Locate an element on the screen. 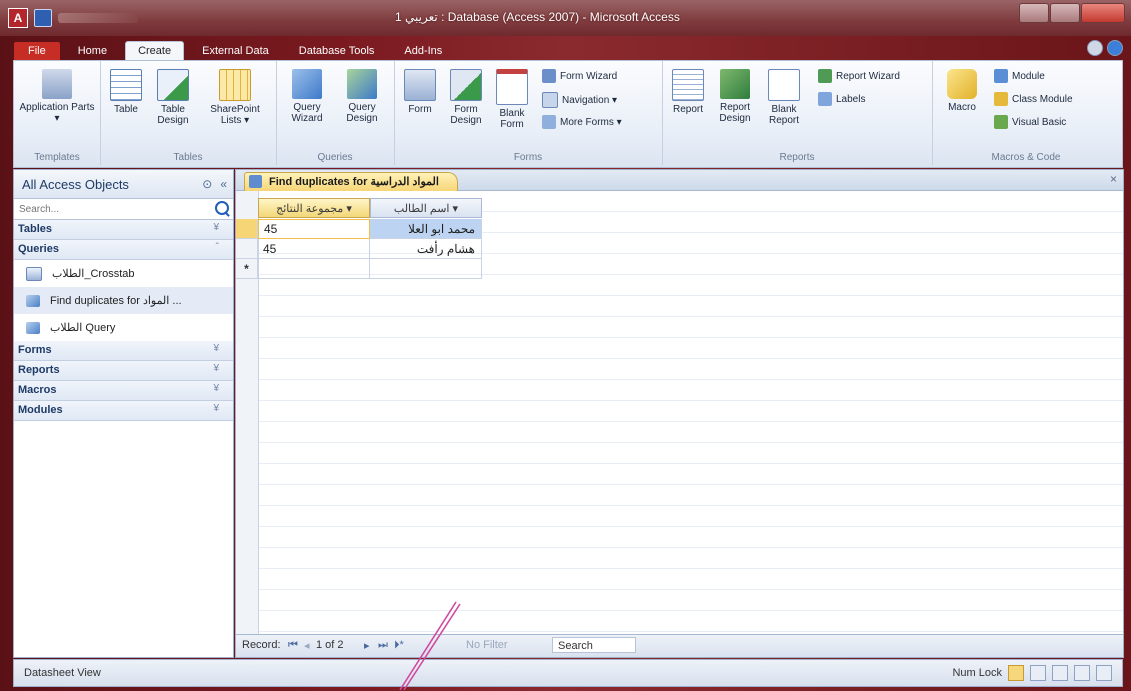 The height and width of the screenshot is (691, 1131). report-wizard-button: Report Wizard is located at coordinates (859, 76).